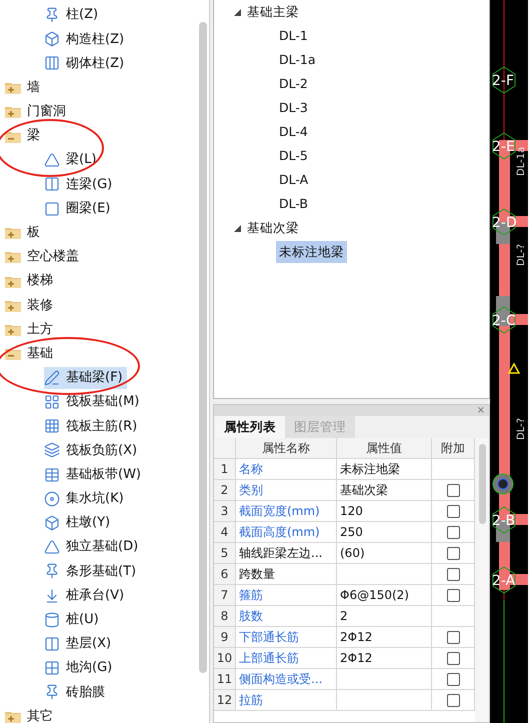 The image size is (531, 723). Describe the element at coordinates (286, 616) in the screenshot. I see `property-name: 肢数` at that location.